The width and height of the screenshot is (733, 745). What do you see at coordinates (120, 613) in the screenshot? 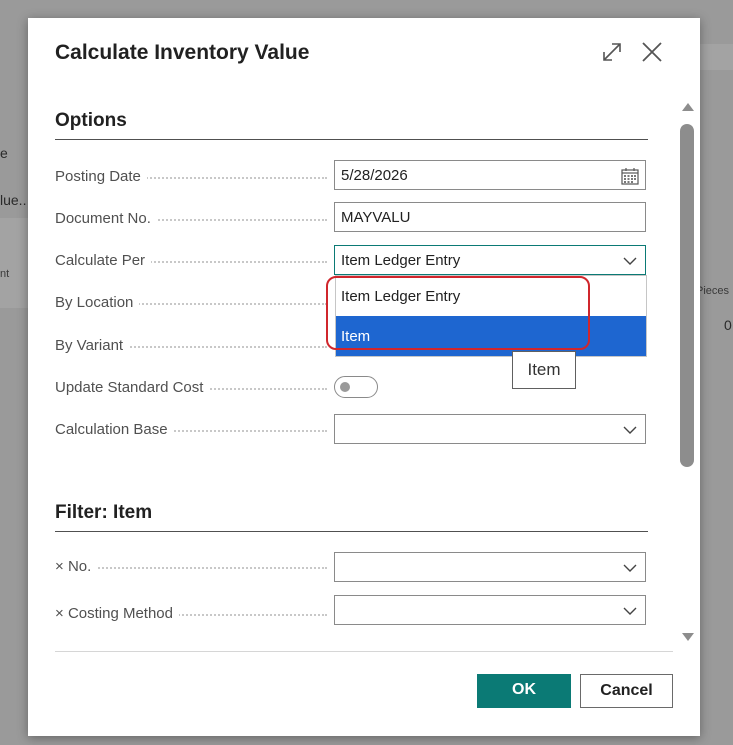
I see `filter-costing-method-text: Costing Method` at bounding box center [120, 613].